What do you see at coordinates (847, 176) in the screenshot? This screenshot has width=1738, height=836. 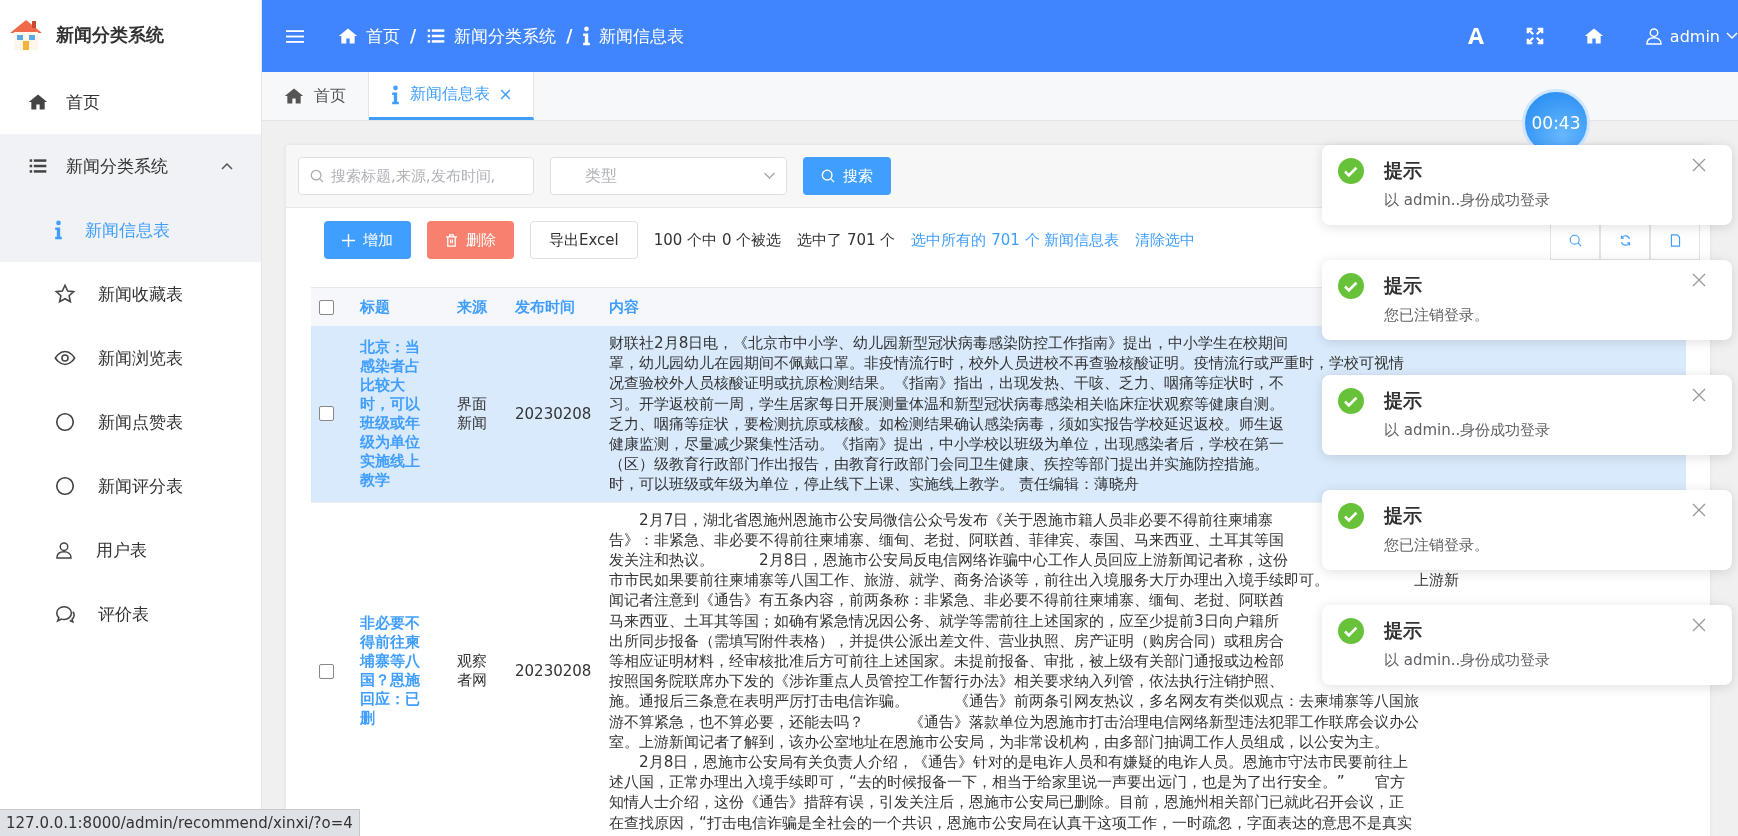 I see `search-button: 搜索` at bounding box center [847, 176].